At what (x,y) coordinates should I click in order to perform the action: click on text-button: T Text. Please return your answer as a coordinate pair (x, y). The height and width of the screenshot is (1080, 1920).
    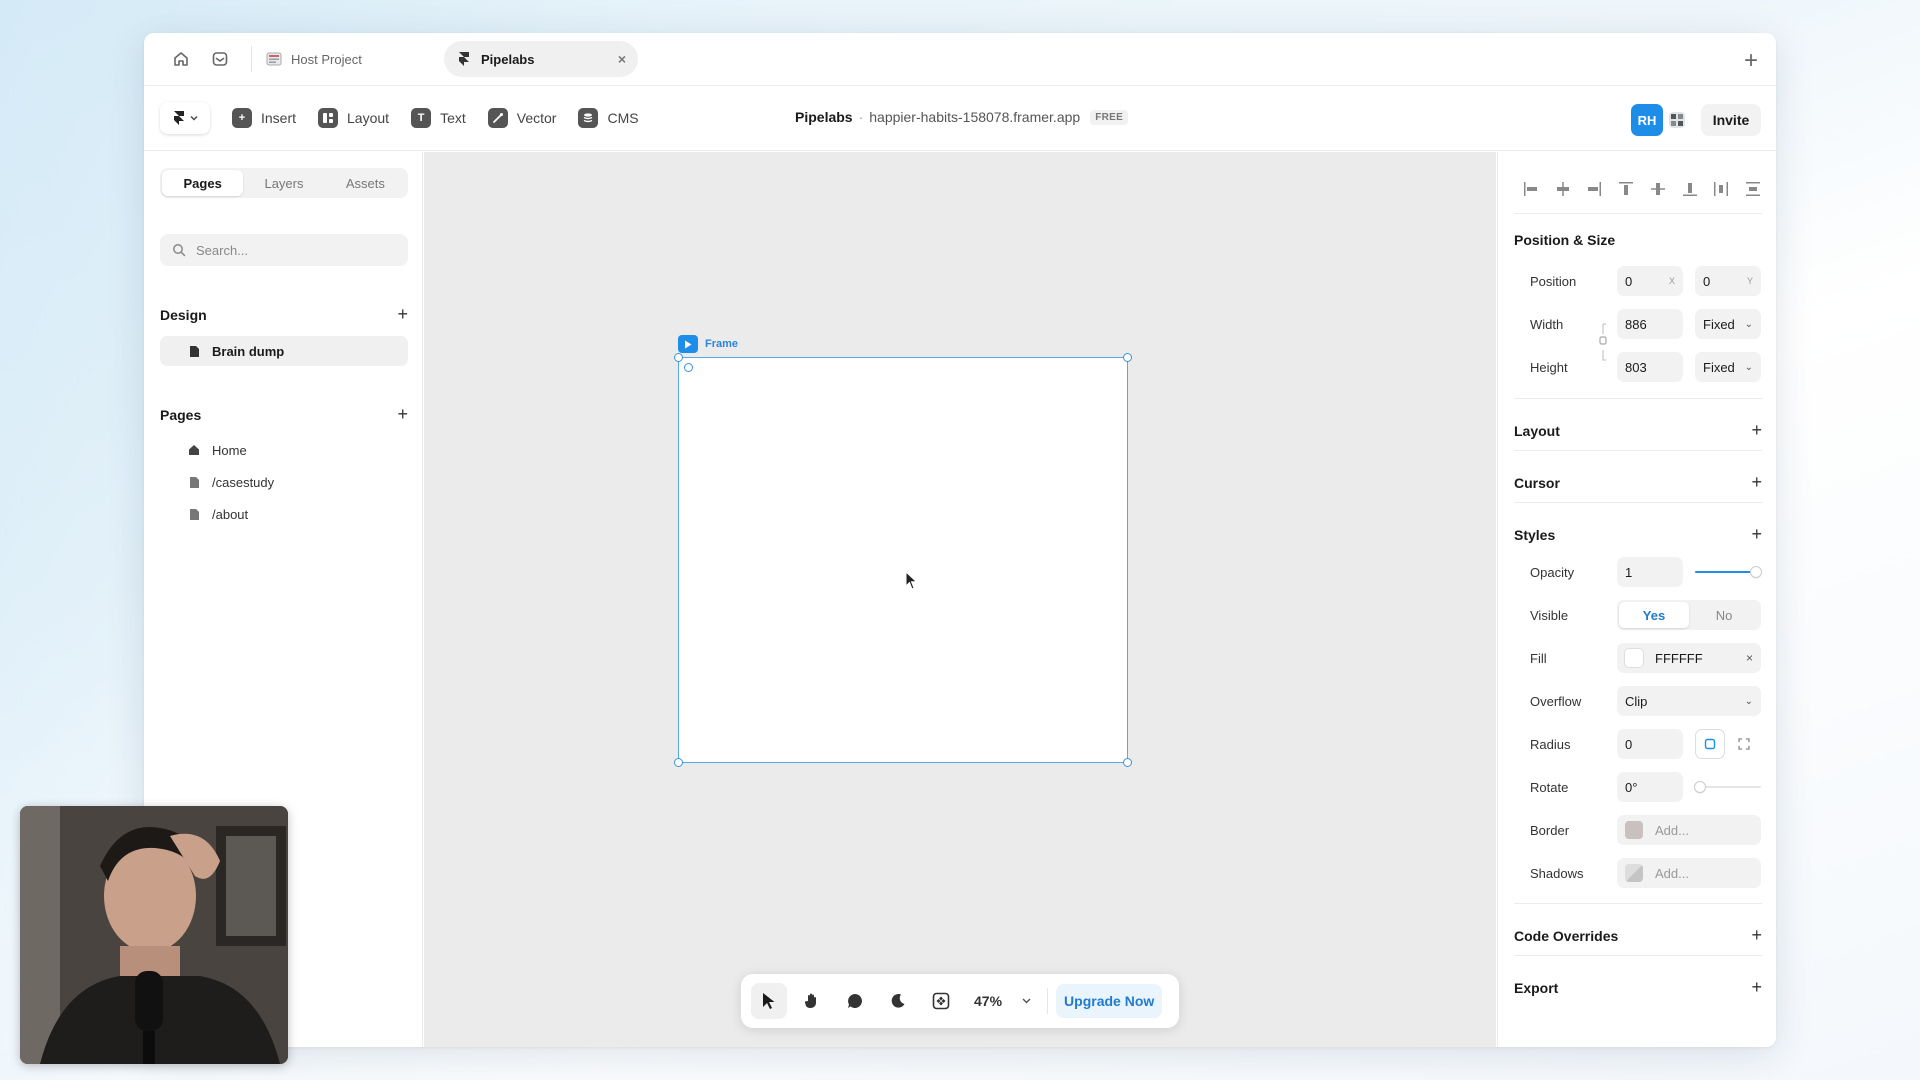
    Looking at the image, I should click on (438, 118).